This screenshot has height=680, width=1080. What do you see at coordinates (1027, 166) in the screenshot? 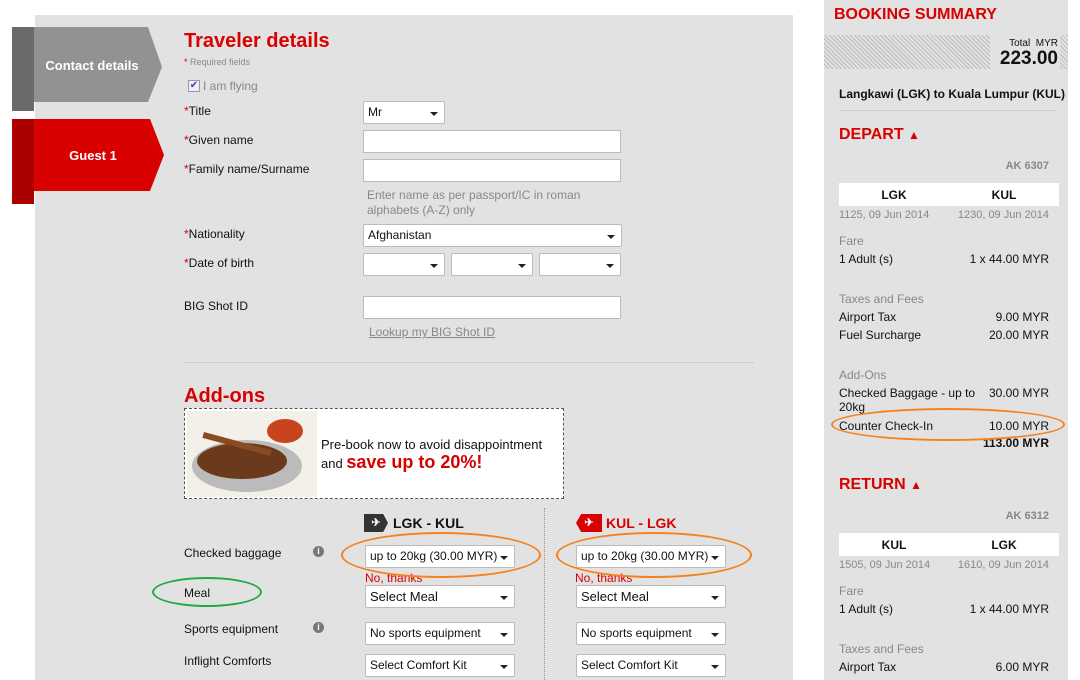
I see `flight-number: AK 6307` at bounding box center [1027, 166].